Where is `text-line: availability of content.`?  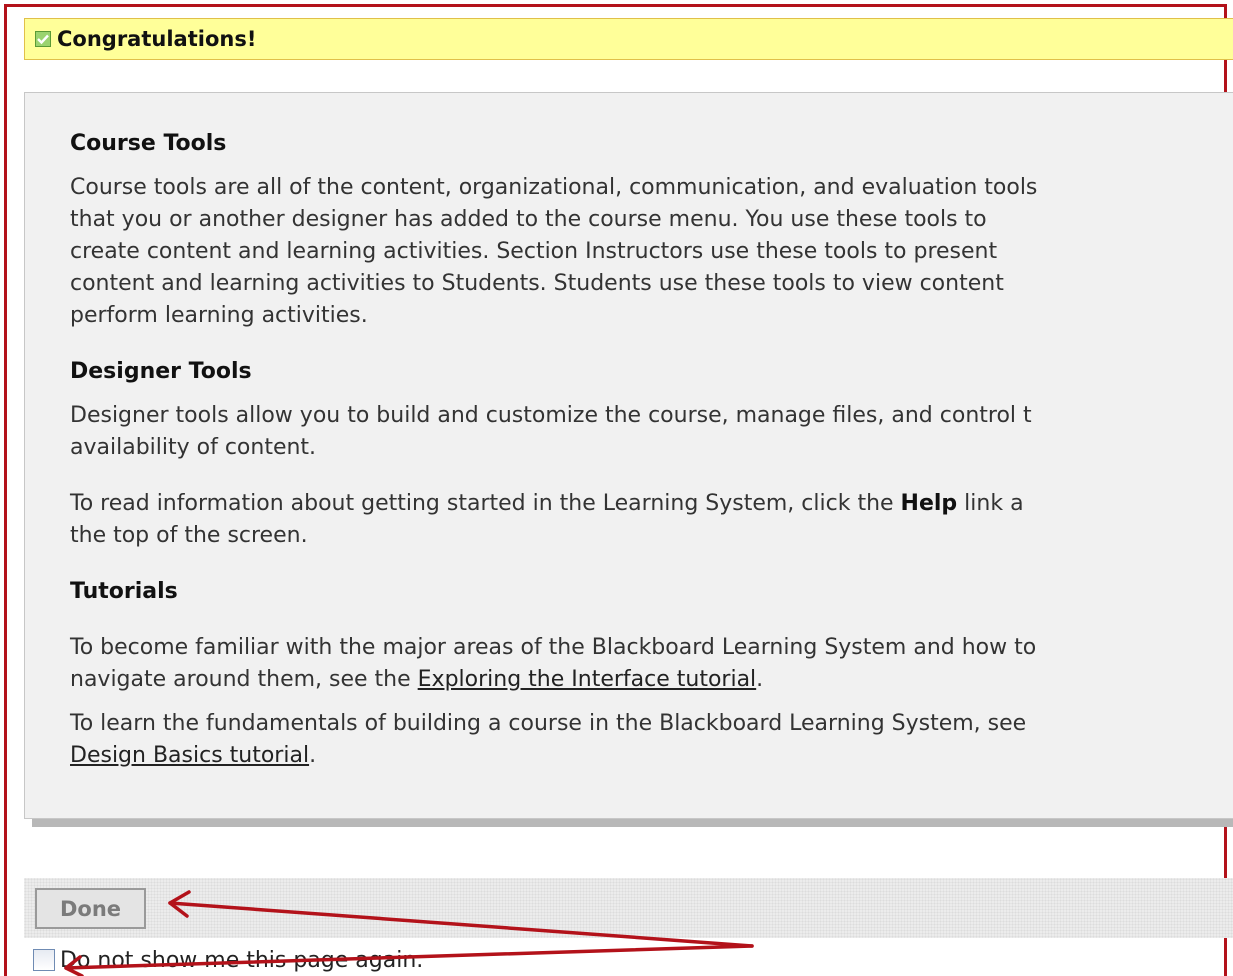
text-line: availability of content. is located at coordinates (193, 447).